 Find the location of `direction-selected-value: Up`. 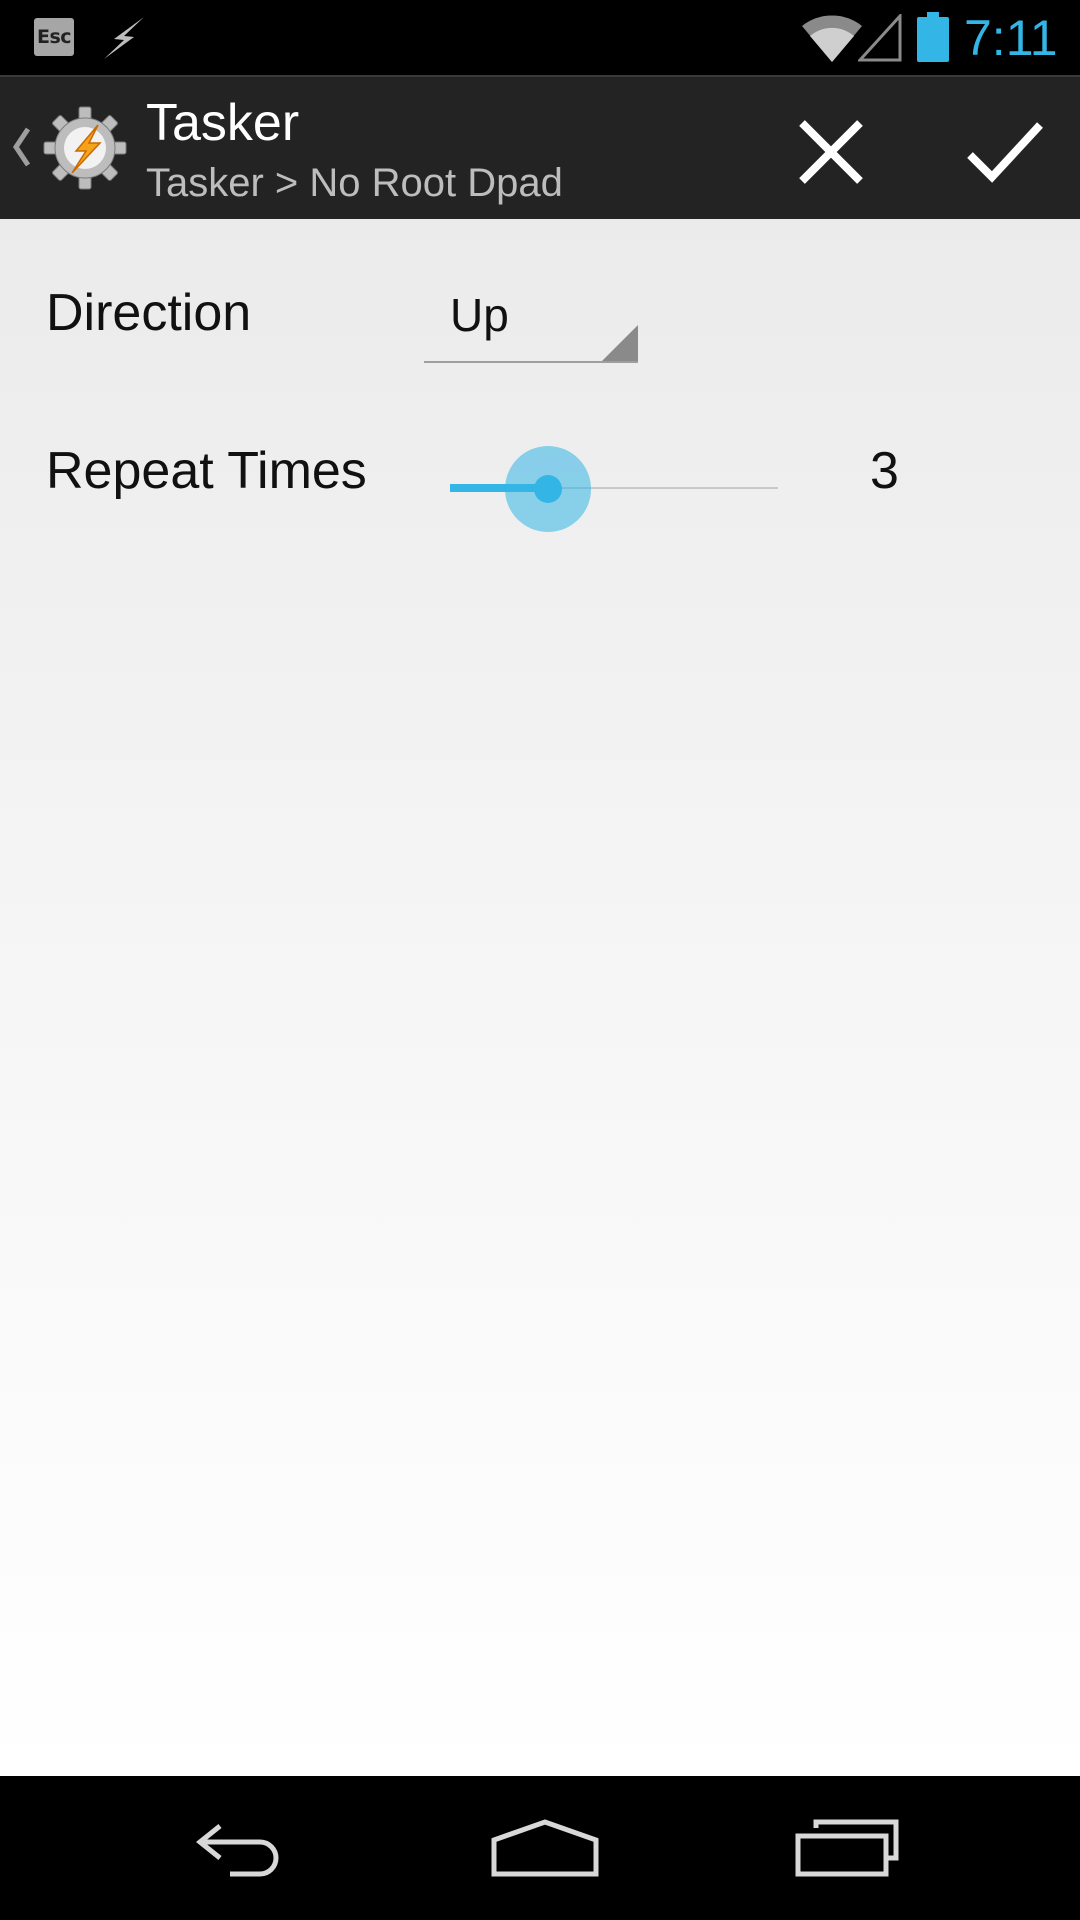

direction-selected-value: Up is located at coordinates (479, 315).